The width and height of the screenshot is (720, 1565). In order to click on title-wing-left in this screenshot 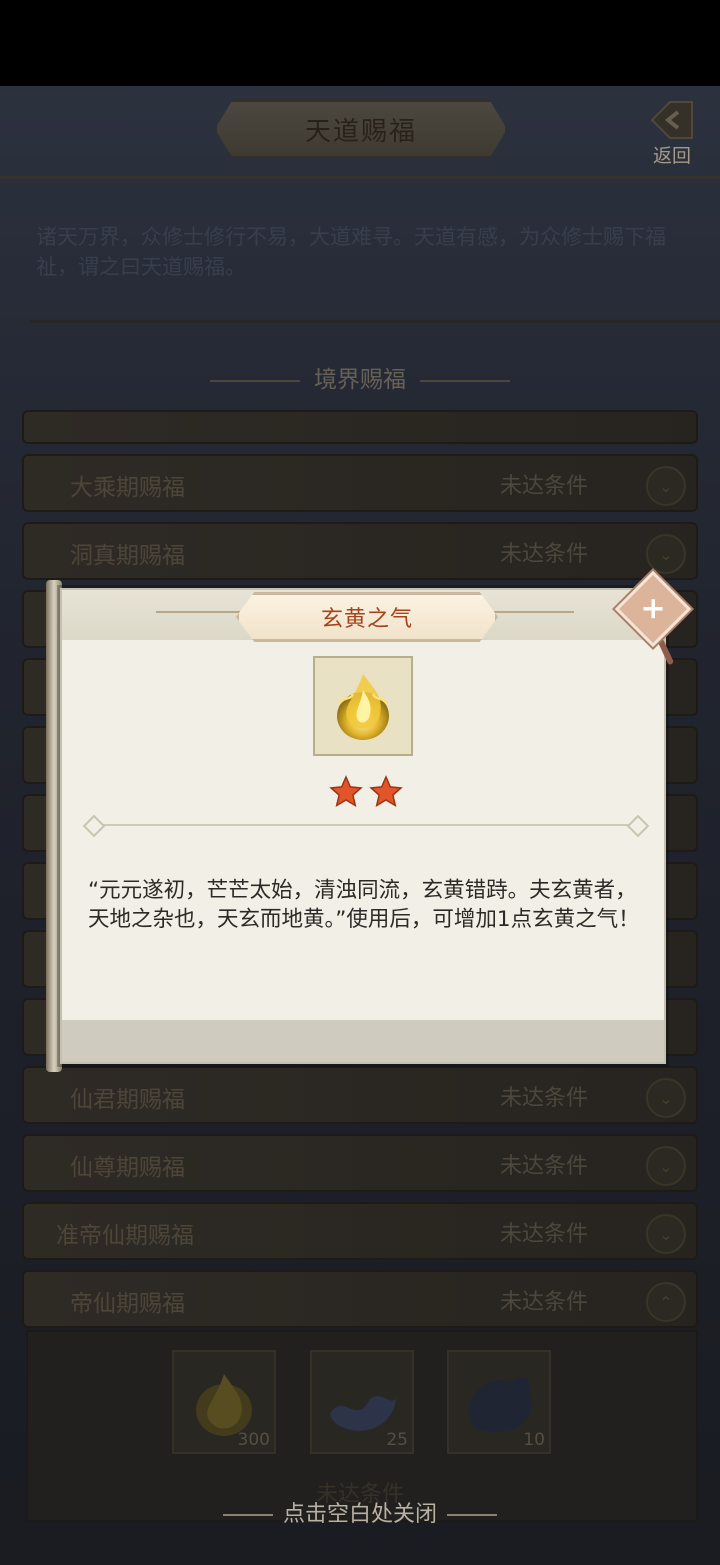, I will do `click(198, 612)`.